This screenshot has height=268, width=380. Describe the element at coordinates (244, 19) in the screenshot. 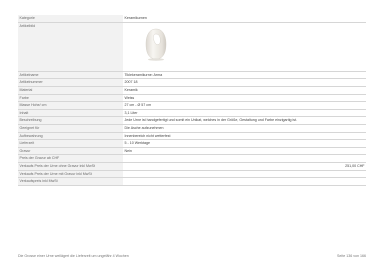

I see `spec-value: Keramikurnen` at that location.